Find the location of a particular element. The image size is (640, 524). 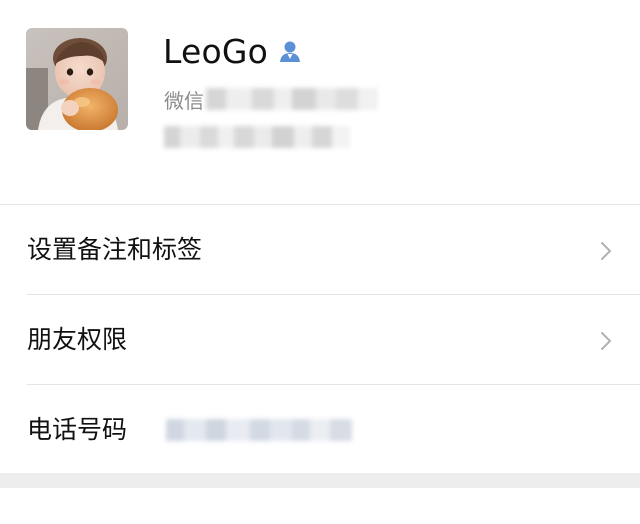

region-row-redacted is located at coordinates (257, 137).